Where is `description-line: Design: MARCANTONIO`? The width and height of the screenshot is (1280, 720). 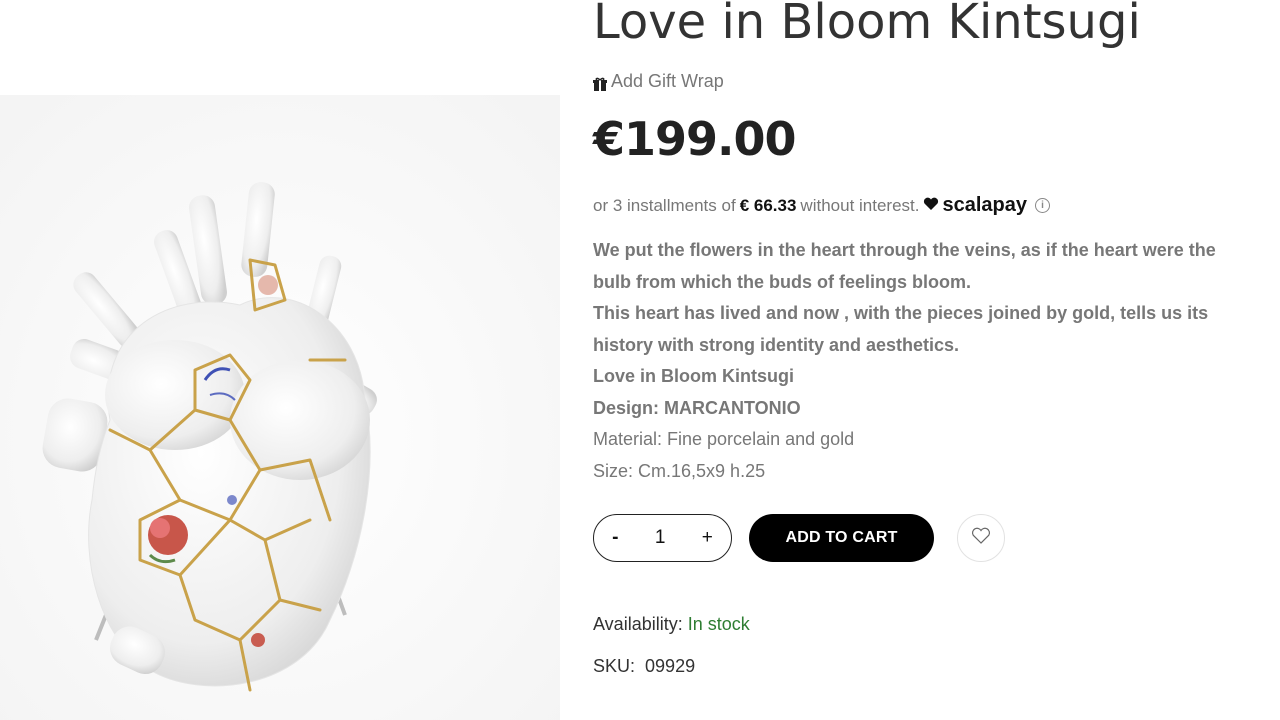
description-line: Design: MARCANTONIO is located at coordinates (697, 407).